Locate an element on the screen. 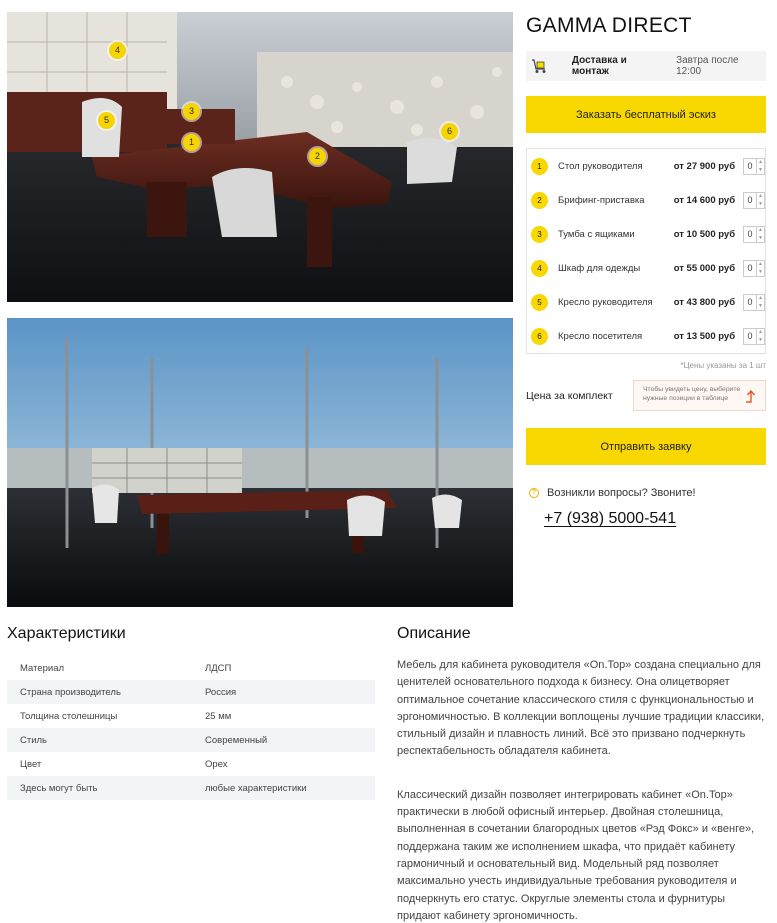 This screenshot has height=923, width=777. contact-question: ? Возникли вопросы? Звоните! is located at coordinates (612, 493).